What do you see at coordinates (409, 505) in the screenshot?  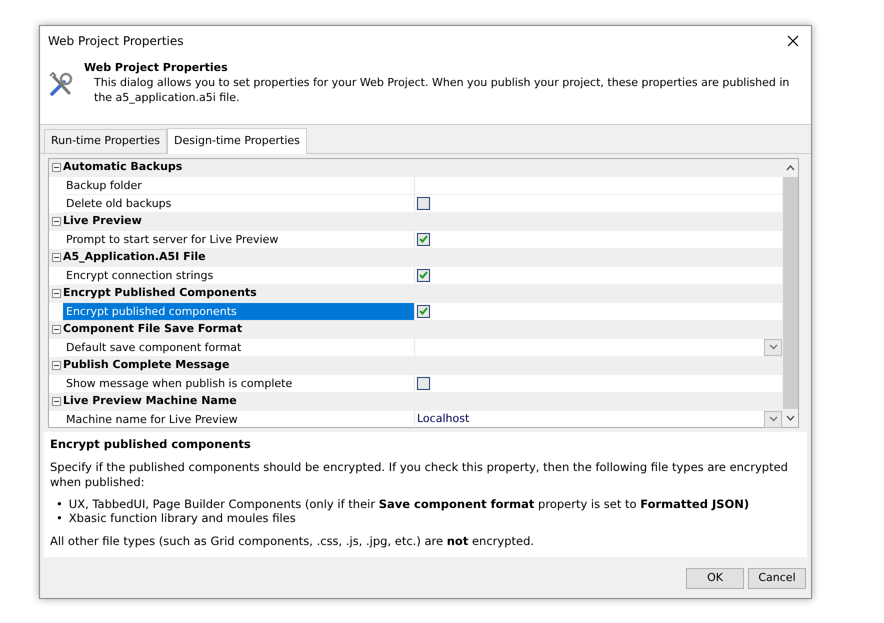 I see `bullet-item: UX, TabbedUI, Page Builder Components (only if their Save component format property is set to Formatted JSON)` at bounding box center [409, 505].